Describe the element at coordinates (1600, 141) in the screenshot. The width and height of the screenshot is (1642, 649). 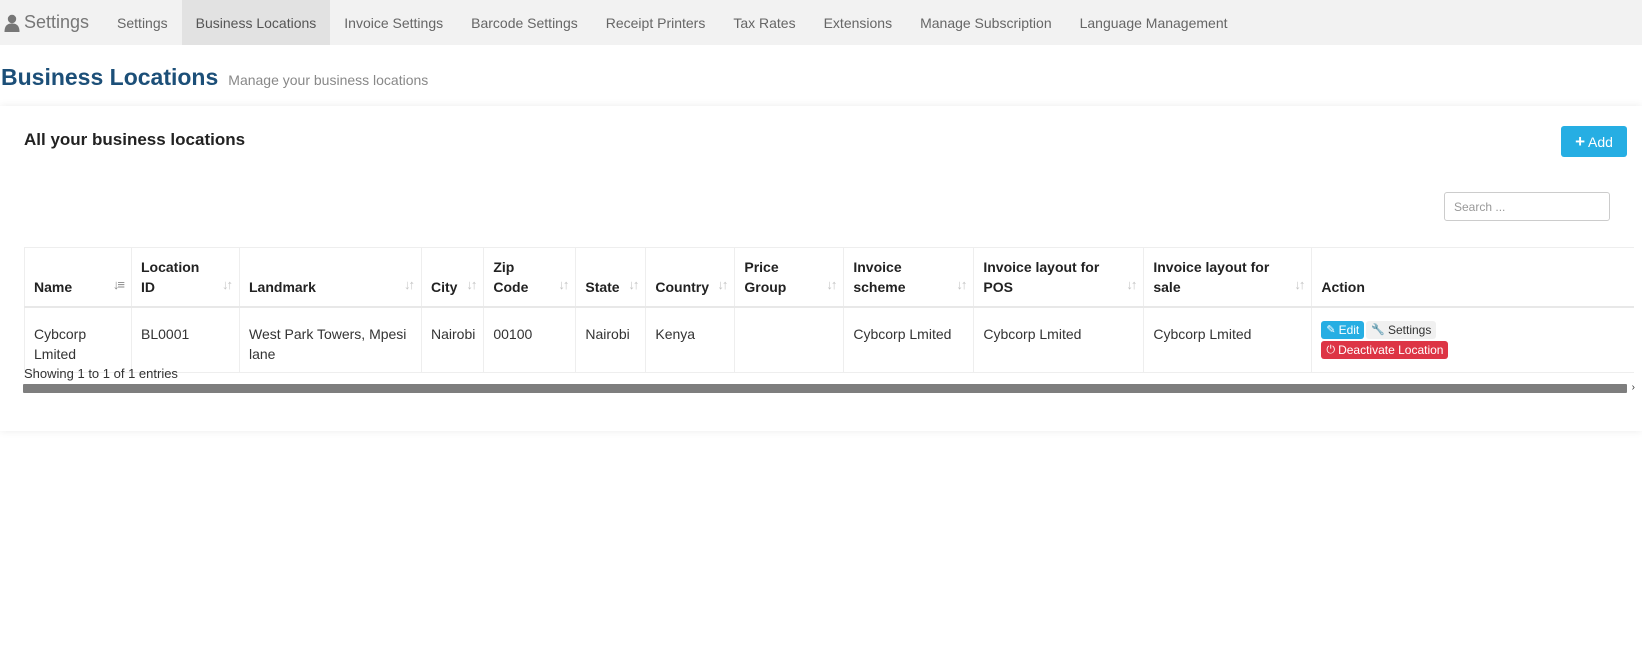
I see `add-button-label: Add` at that location.